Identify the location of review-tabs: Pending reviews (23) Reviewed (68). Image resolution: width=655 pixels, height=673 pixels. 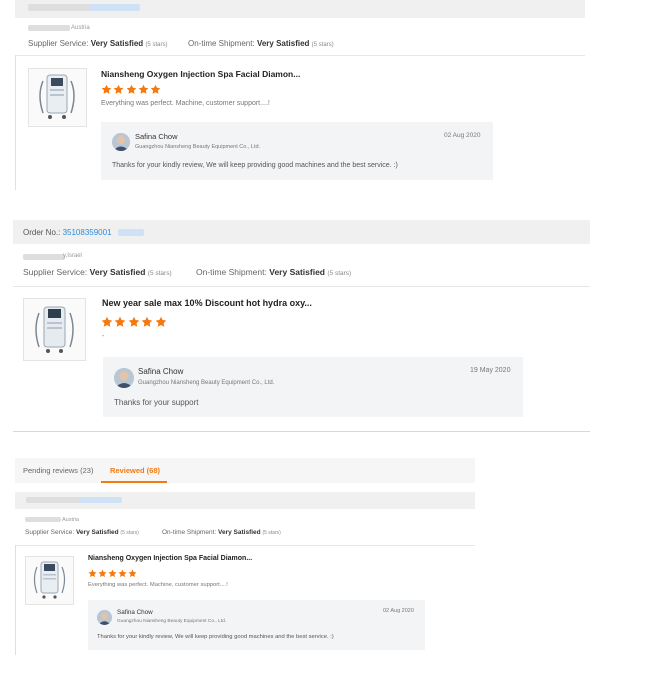
(245, 470).